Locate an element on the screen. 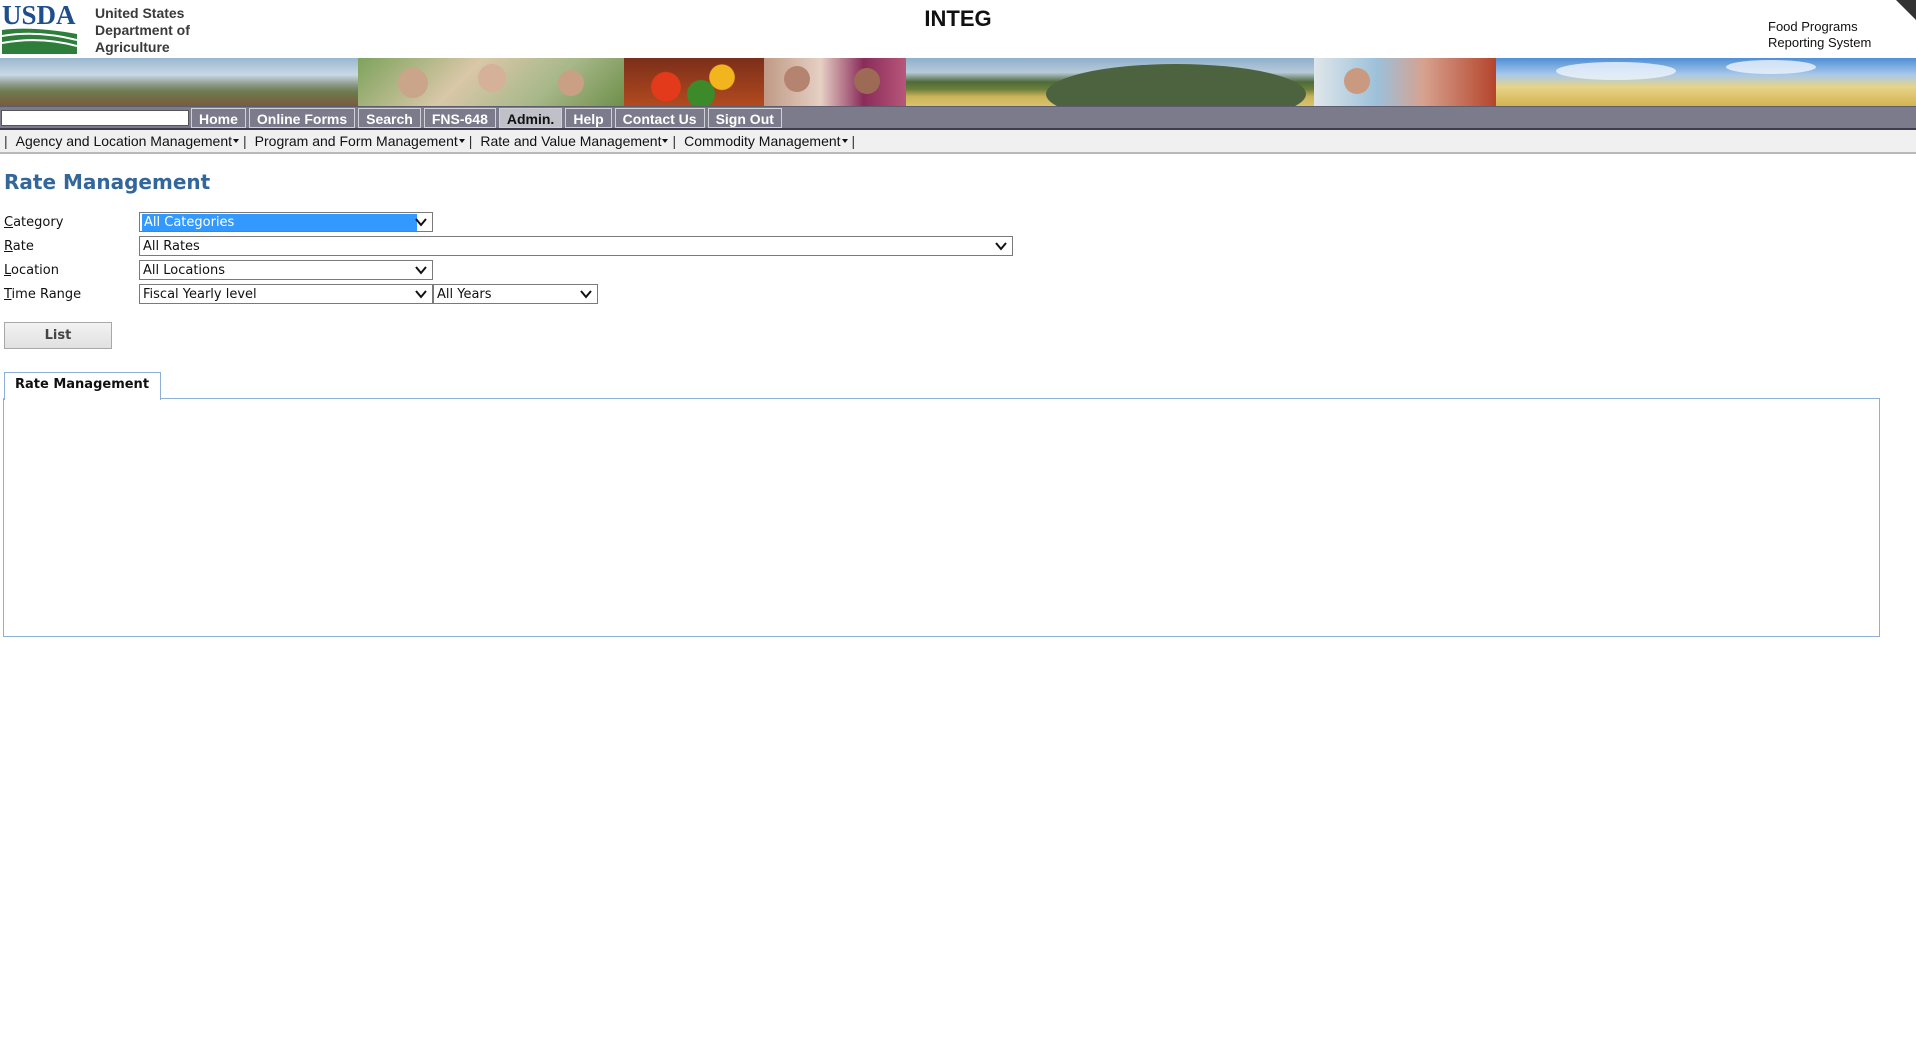 The width and height of the screenshot is (1916, 1056). system-line-1: Food Programs is located at coordinates (1813, 26).